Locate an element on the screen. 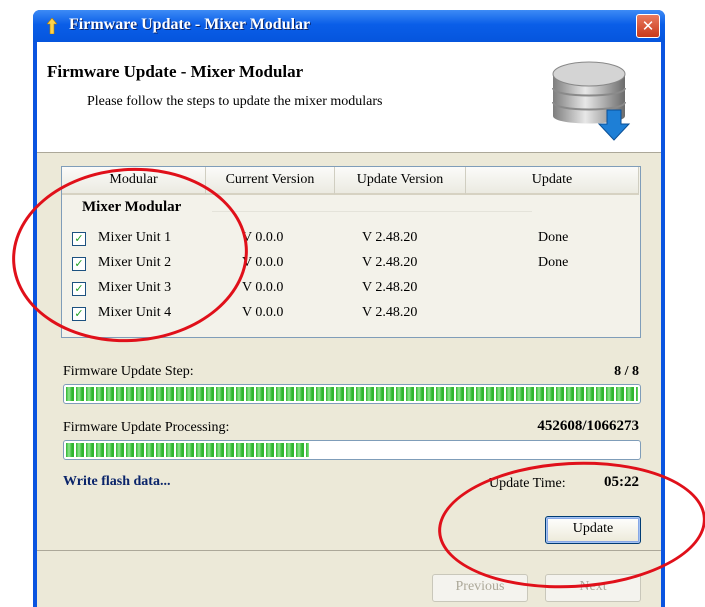 The image size is (705, 607). processing-value: 452608/1066273 is located at coordinates (588, 426).